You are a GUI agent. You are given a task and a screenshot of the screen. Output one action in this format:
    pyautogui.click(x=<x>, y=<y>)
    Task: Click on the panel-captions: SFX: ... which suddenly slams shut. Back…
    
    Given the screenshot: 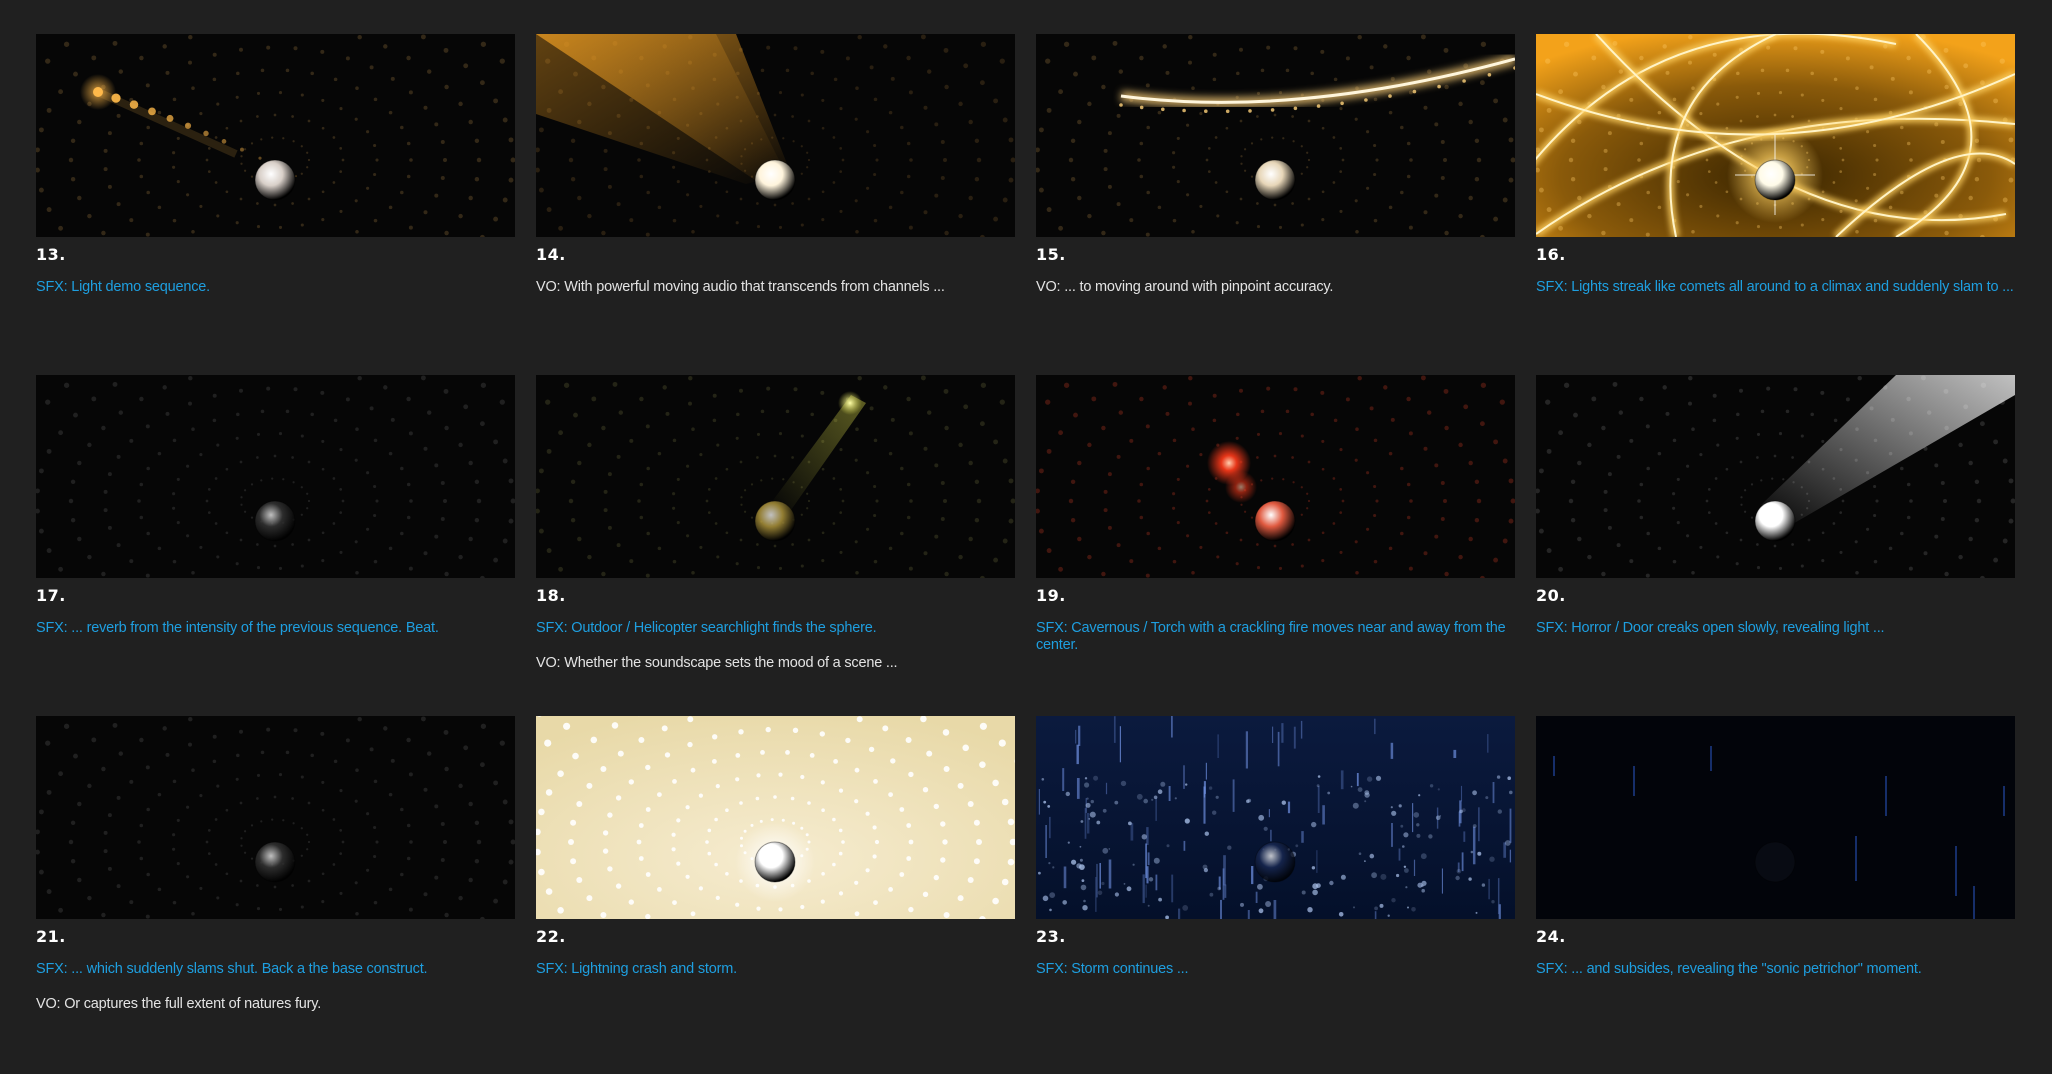 What is the action you would take?
    pyautogui.click(x=275, y=987)
    